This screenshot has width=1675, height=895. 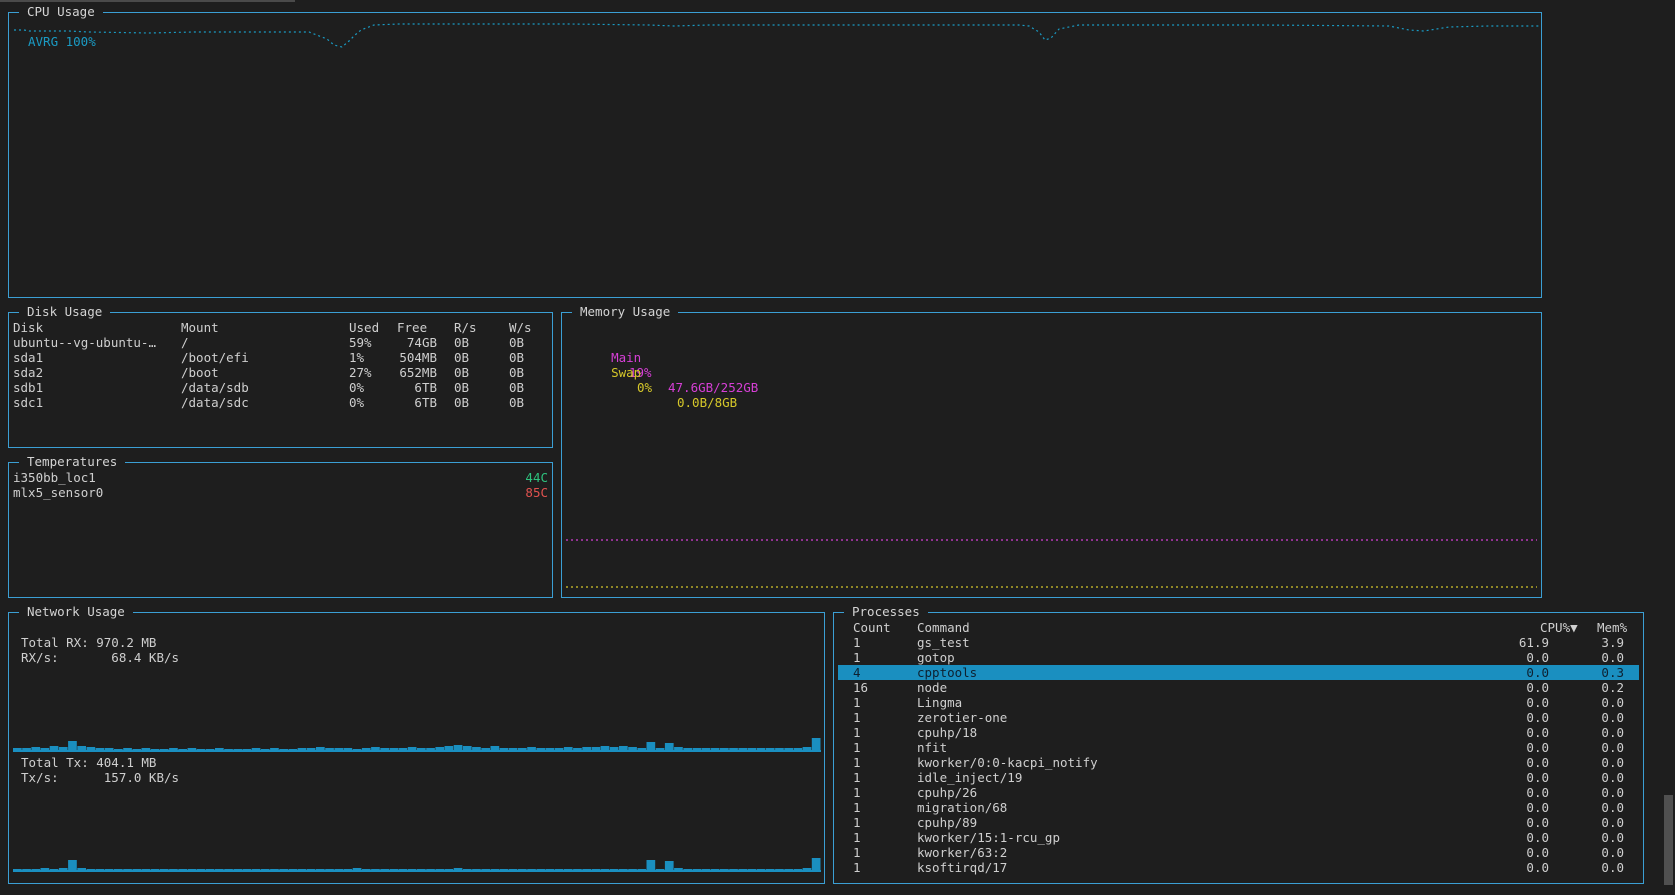 I want to click on process-row: 1 migration/68 0.0 0.0, so click(x=1238, y=807).